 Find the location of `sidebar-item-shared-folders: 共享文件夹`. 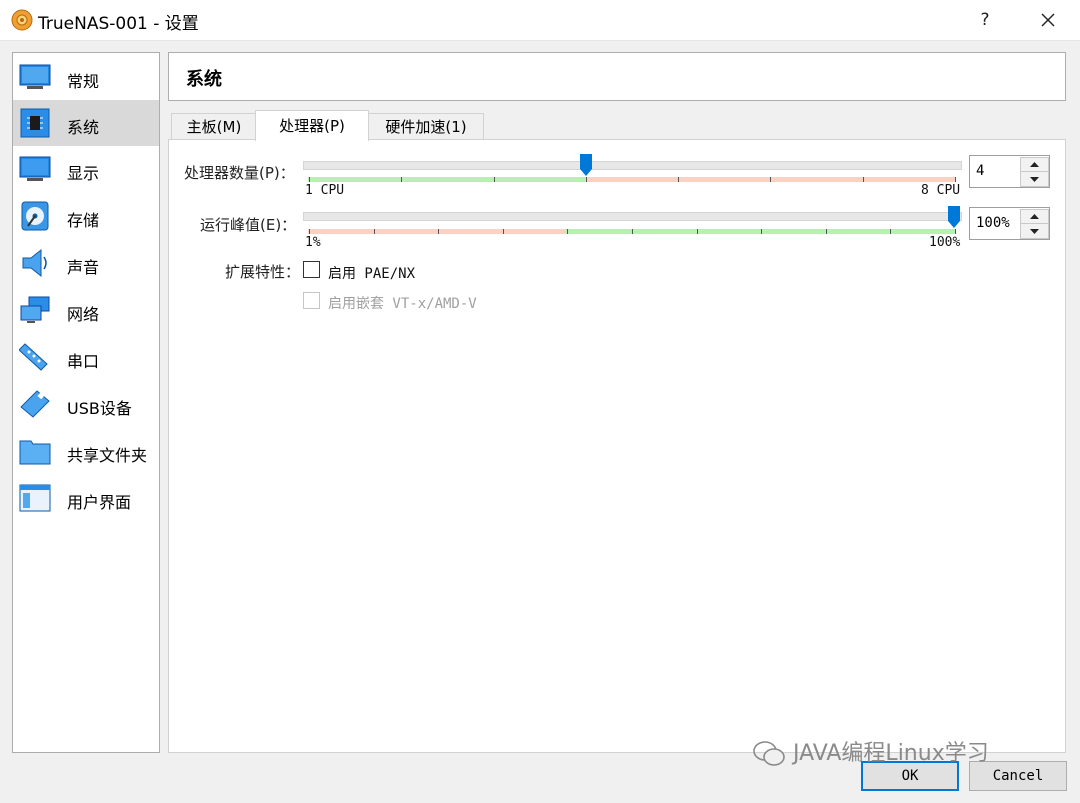

sidebar-item-shared-folders: 共享文件夹 is located at coordinates (86, 451).